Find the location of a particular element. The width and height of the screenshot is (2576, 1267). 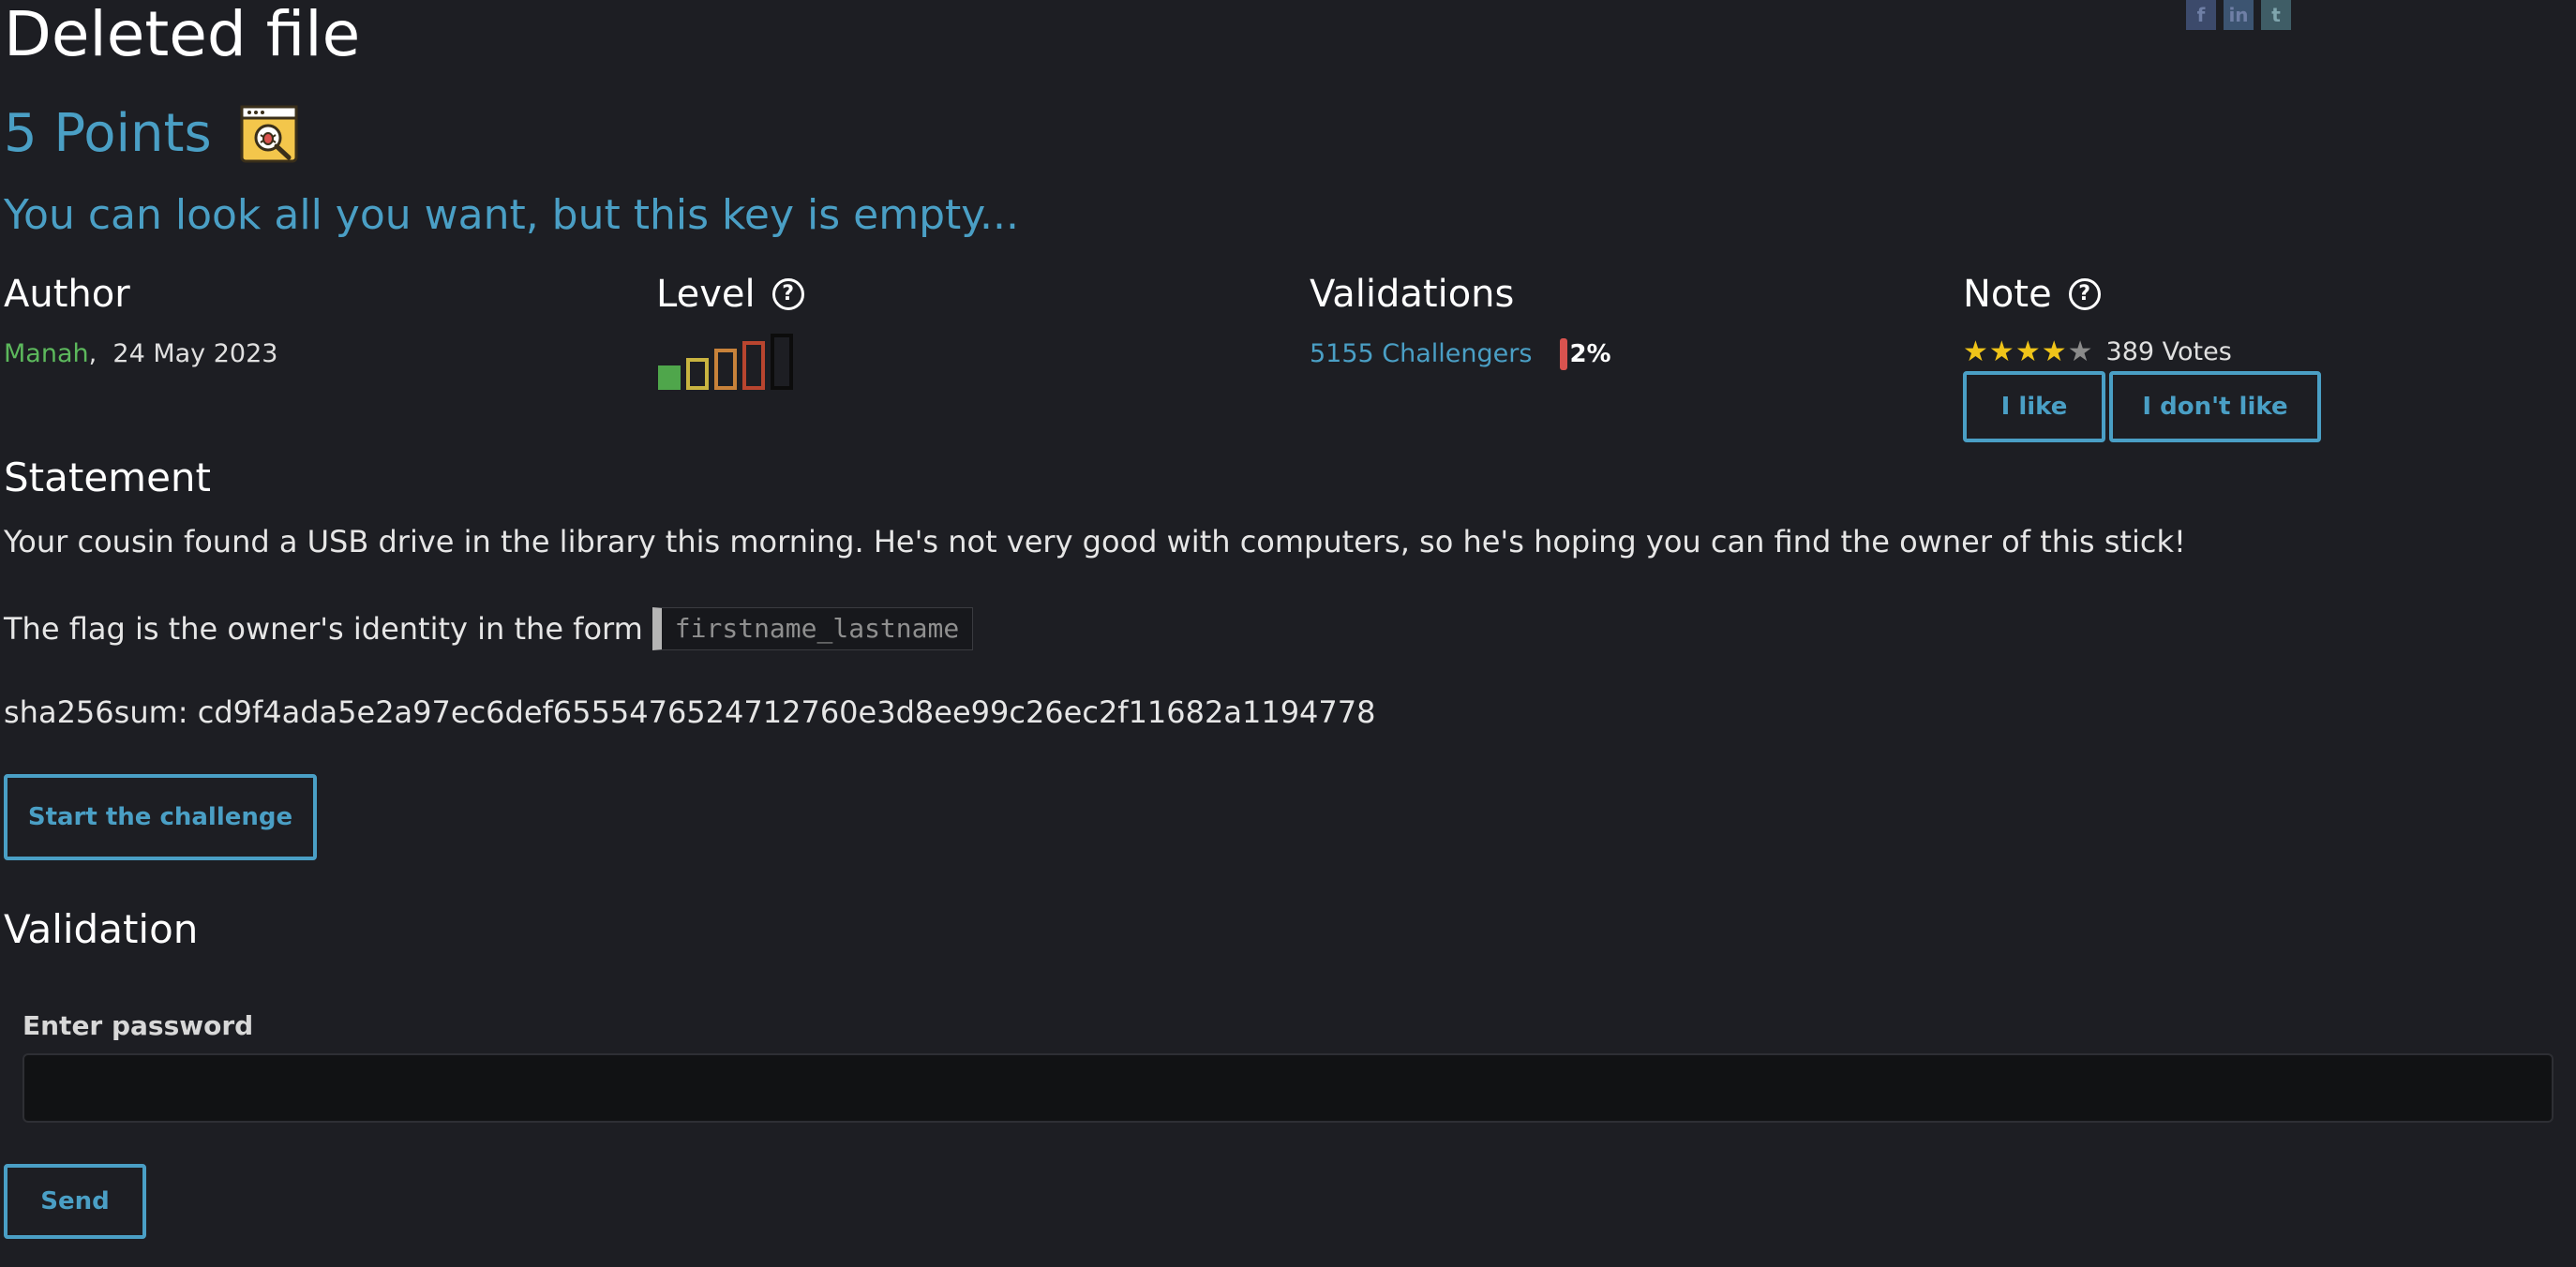

share-icons: f in t is located at coordinates (2238, 15).